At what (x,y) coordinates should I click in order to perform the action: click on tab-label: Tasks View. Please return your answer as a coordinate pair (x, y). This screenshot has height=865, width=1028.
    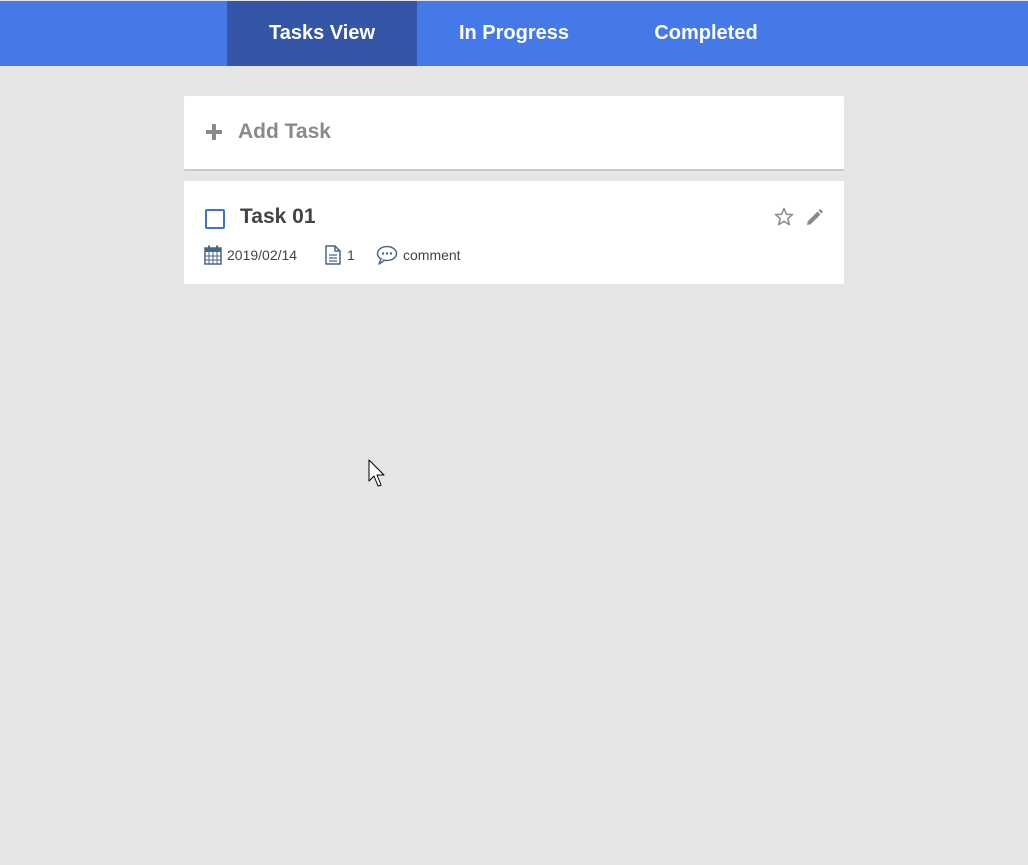
    Looking at the image, I should click on (322, 33).